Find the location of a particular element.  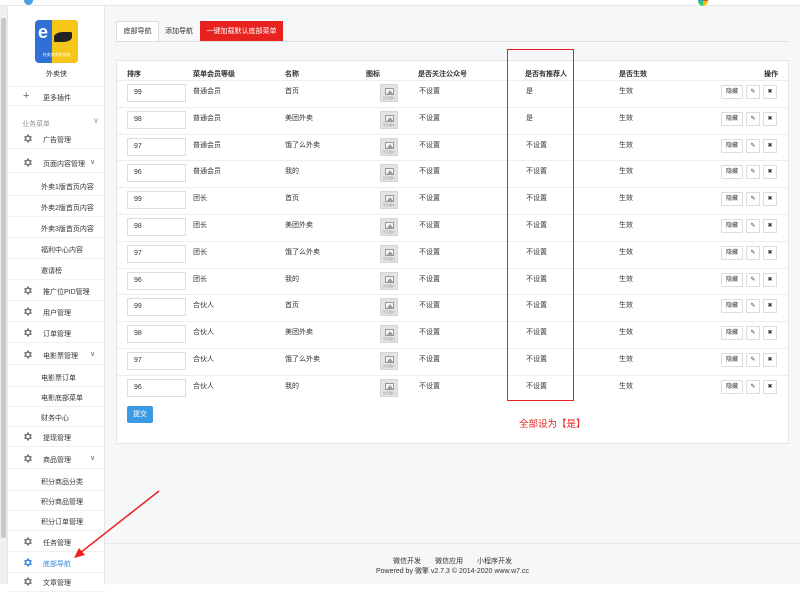

left-scrollbar is located at coordinates (4, 295).